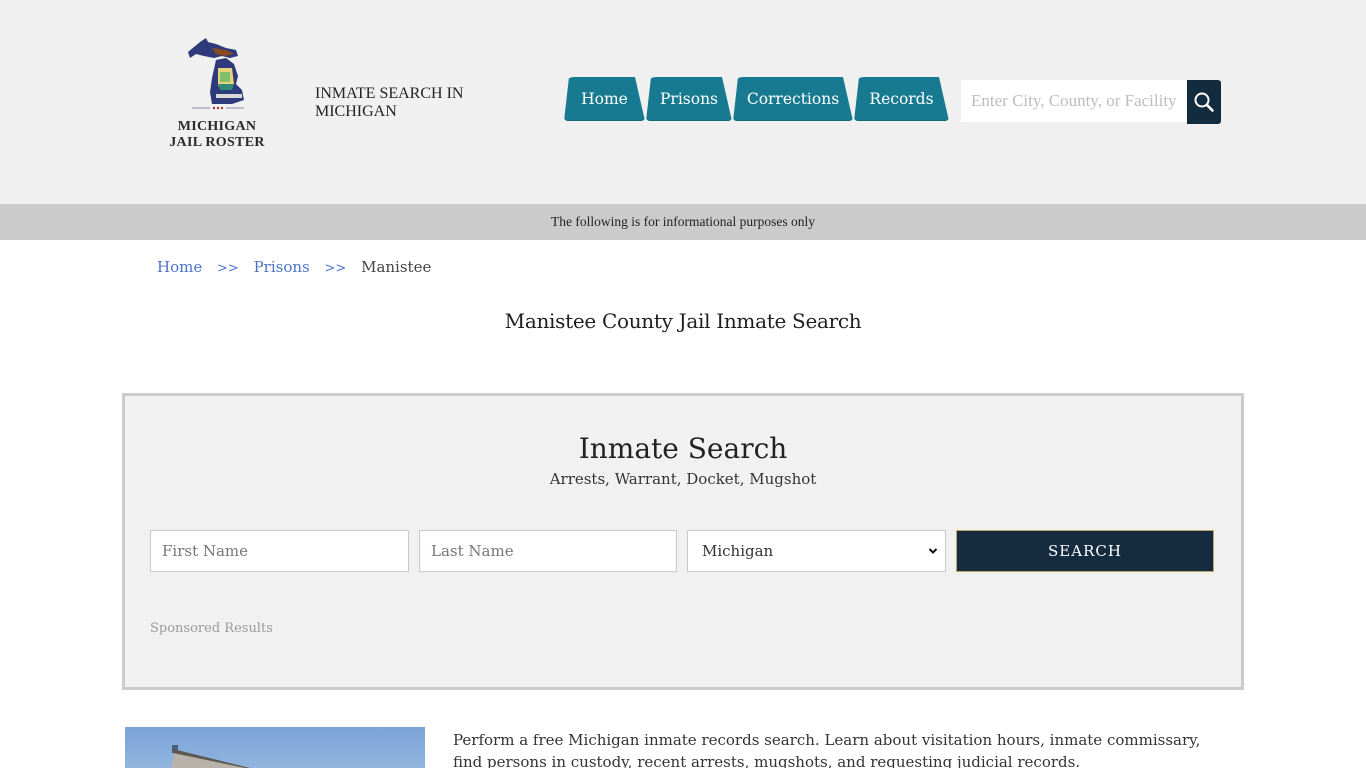 The height and width of the screenshot is (768, 1366). What do you see at coordinates (816, 551) in the screenshot?
I see `state-select: Michigan` at bounding box center [816, 551].